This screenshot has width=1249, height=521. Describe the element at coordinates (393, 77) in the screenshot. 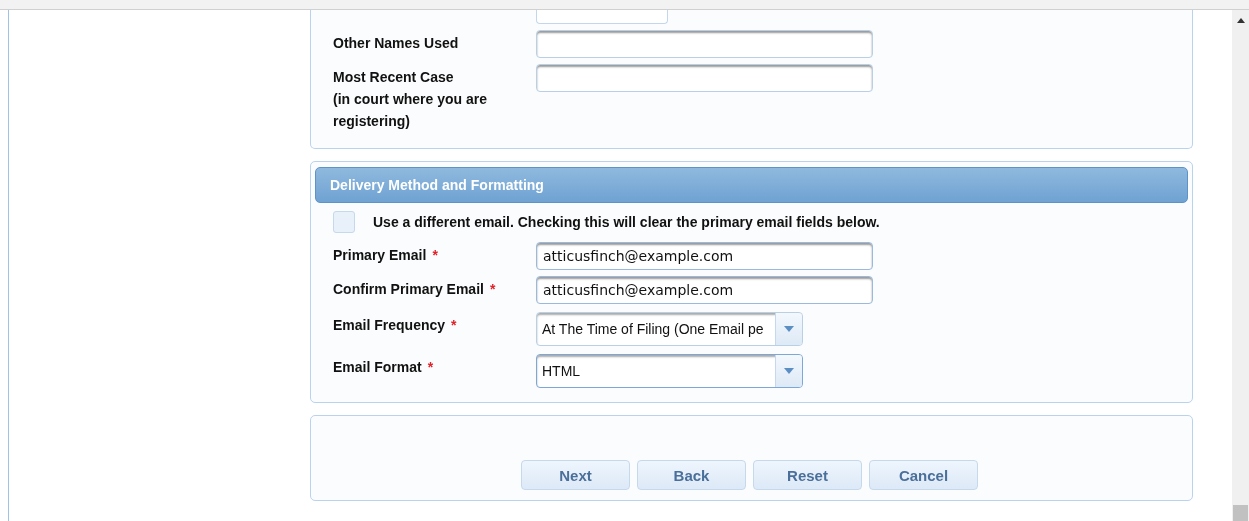

I see `field-label: Most Recent Case` at that location.